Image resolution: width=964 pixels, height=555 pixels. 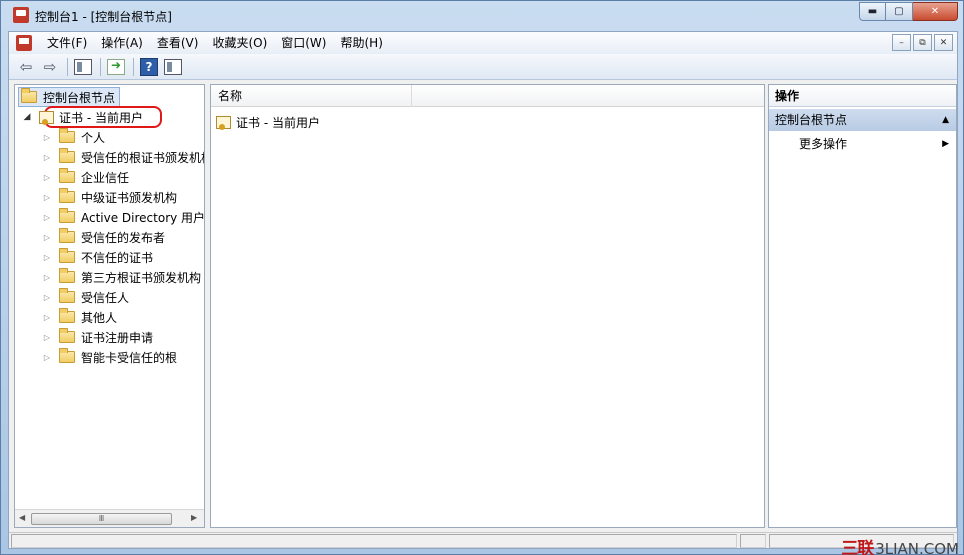 What do you see at coordinates (22, 517) in the screenshot?
I see `scroll-left-arrow-icon: ◀` at bounding box center [22, 517].